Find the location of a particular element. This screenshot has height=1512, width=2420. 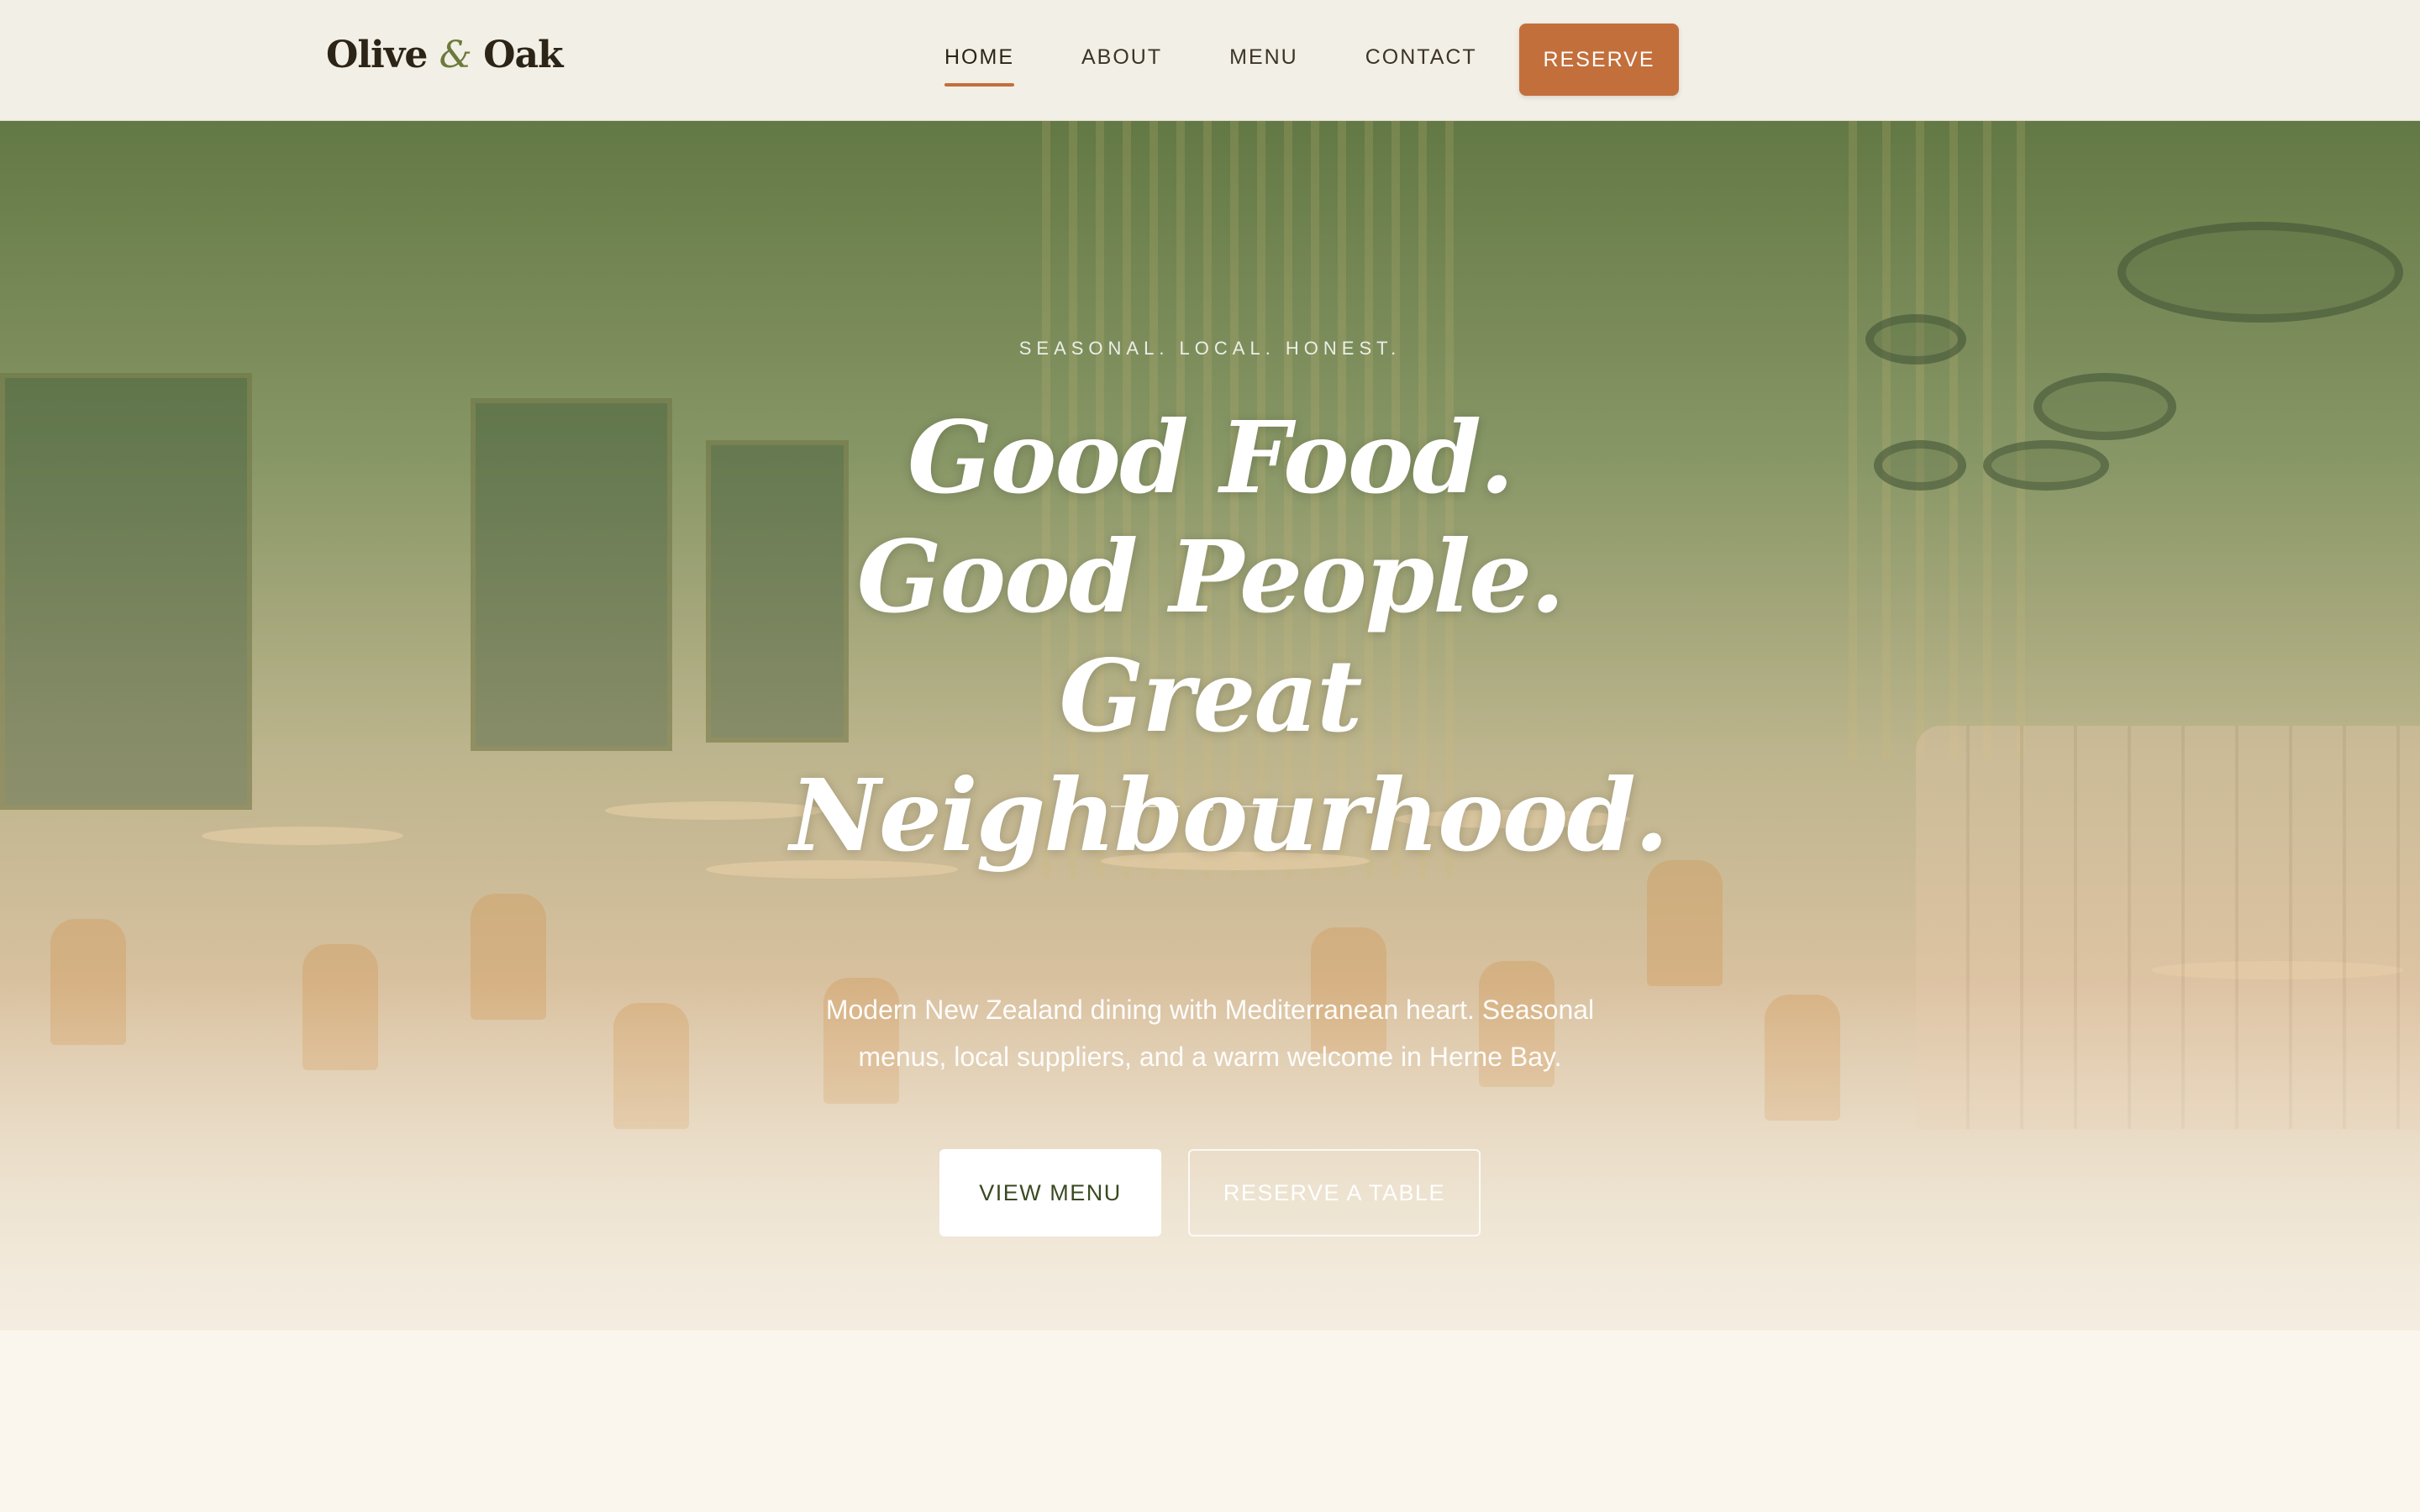

nav-about: ABOUT is located at coordinates (1121, 57).